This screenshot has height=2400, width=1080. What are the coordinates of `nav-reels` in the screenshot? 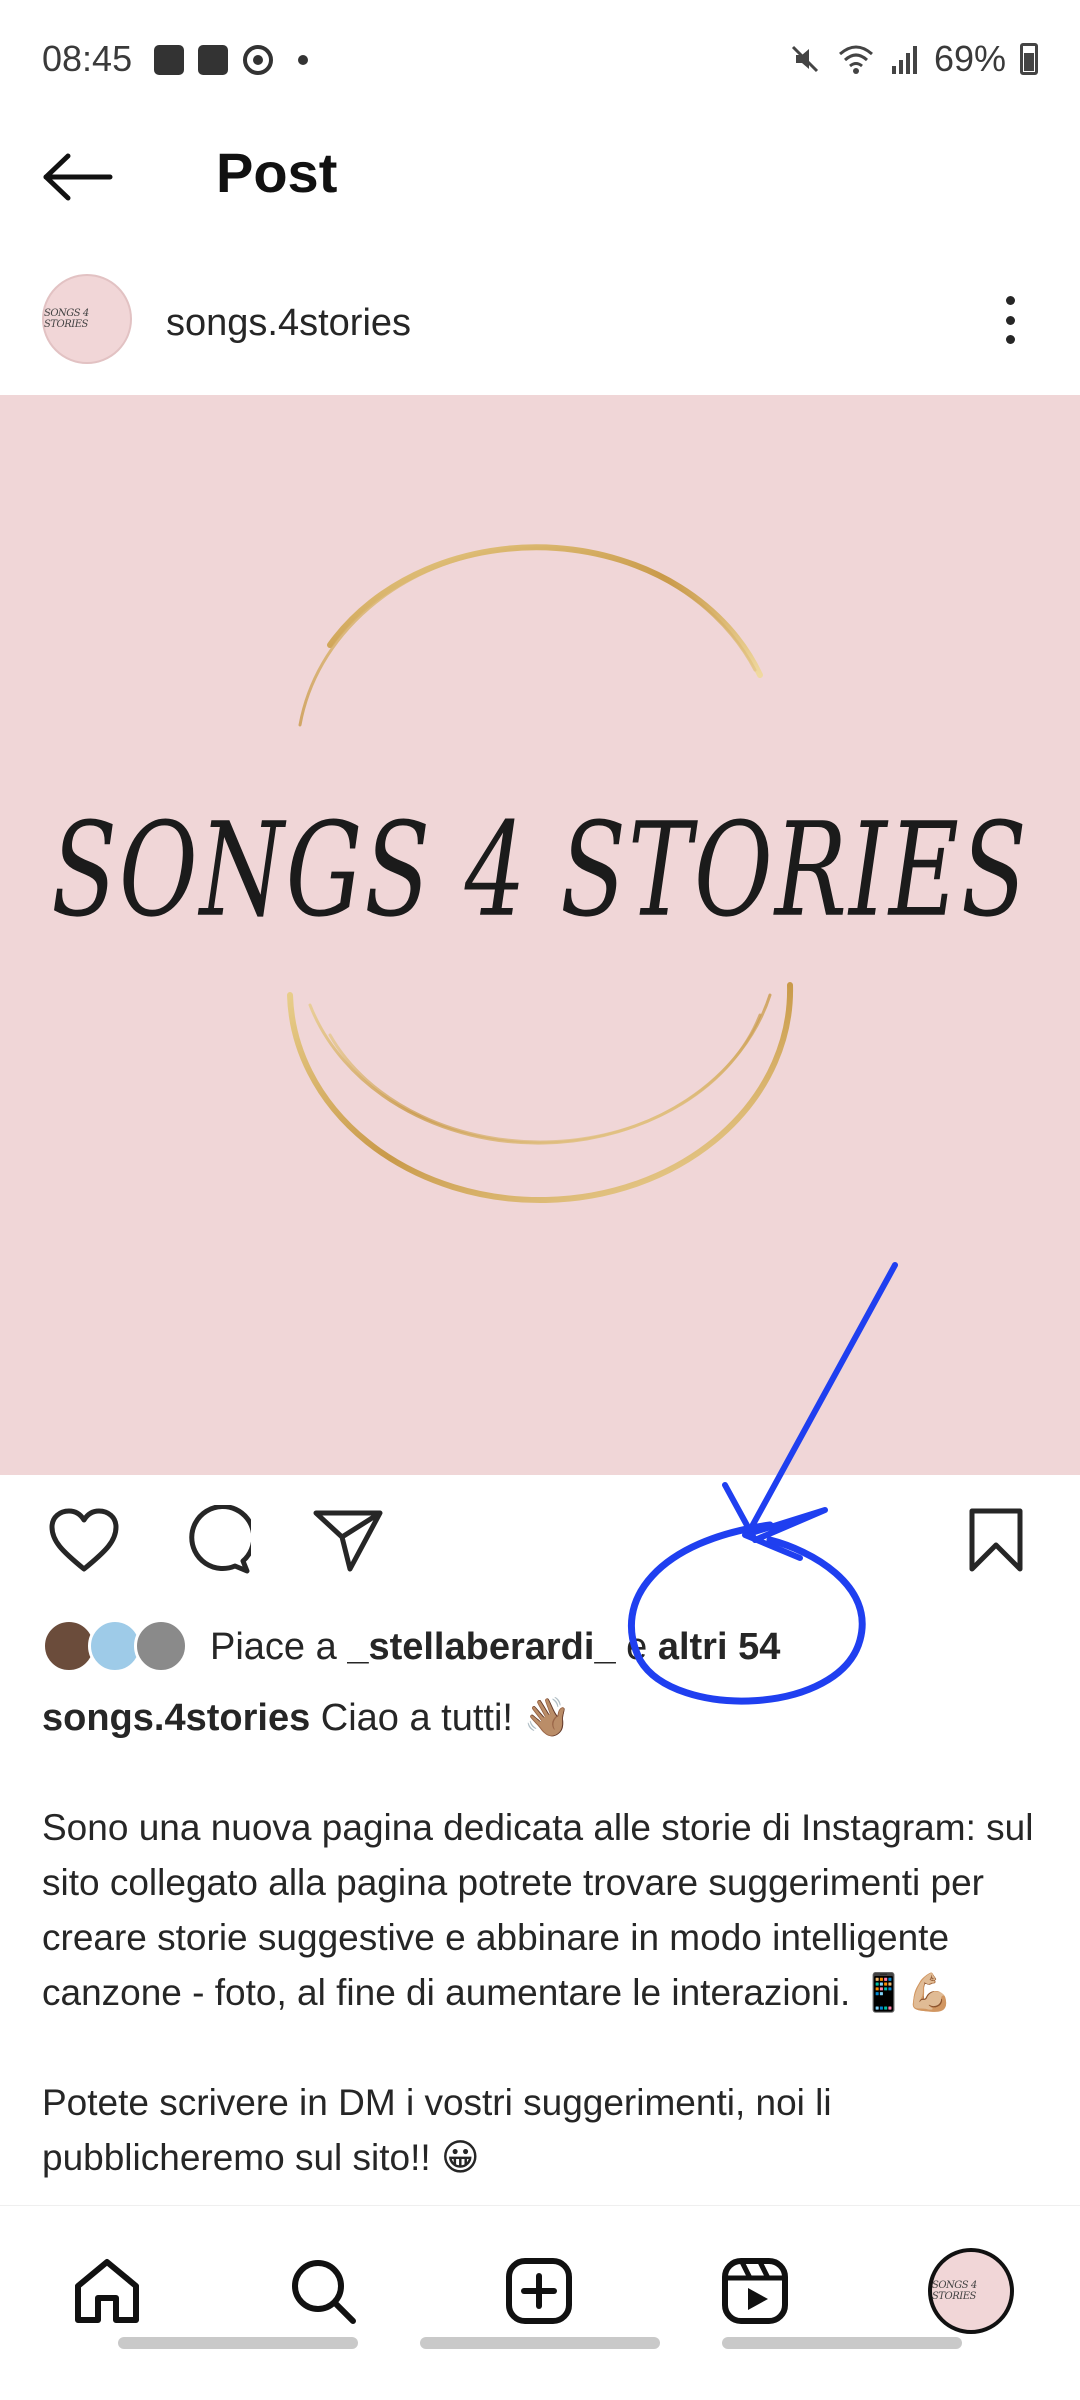 It's located at (755, 2291).